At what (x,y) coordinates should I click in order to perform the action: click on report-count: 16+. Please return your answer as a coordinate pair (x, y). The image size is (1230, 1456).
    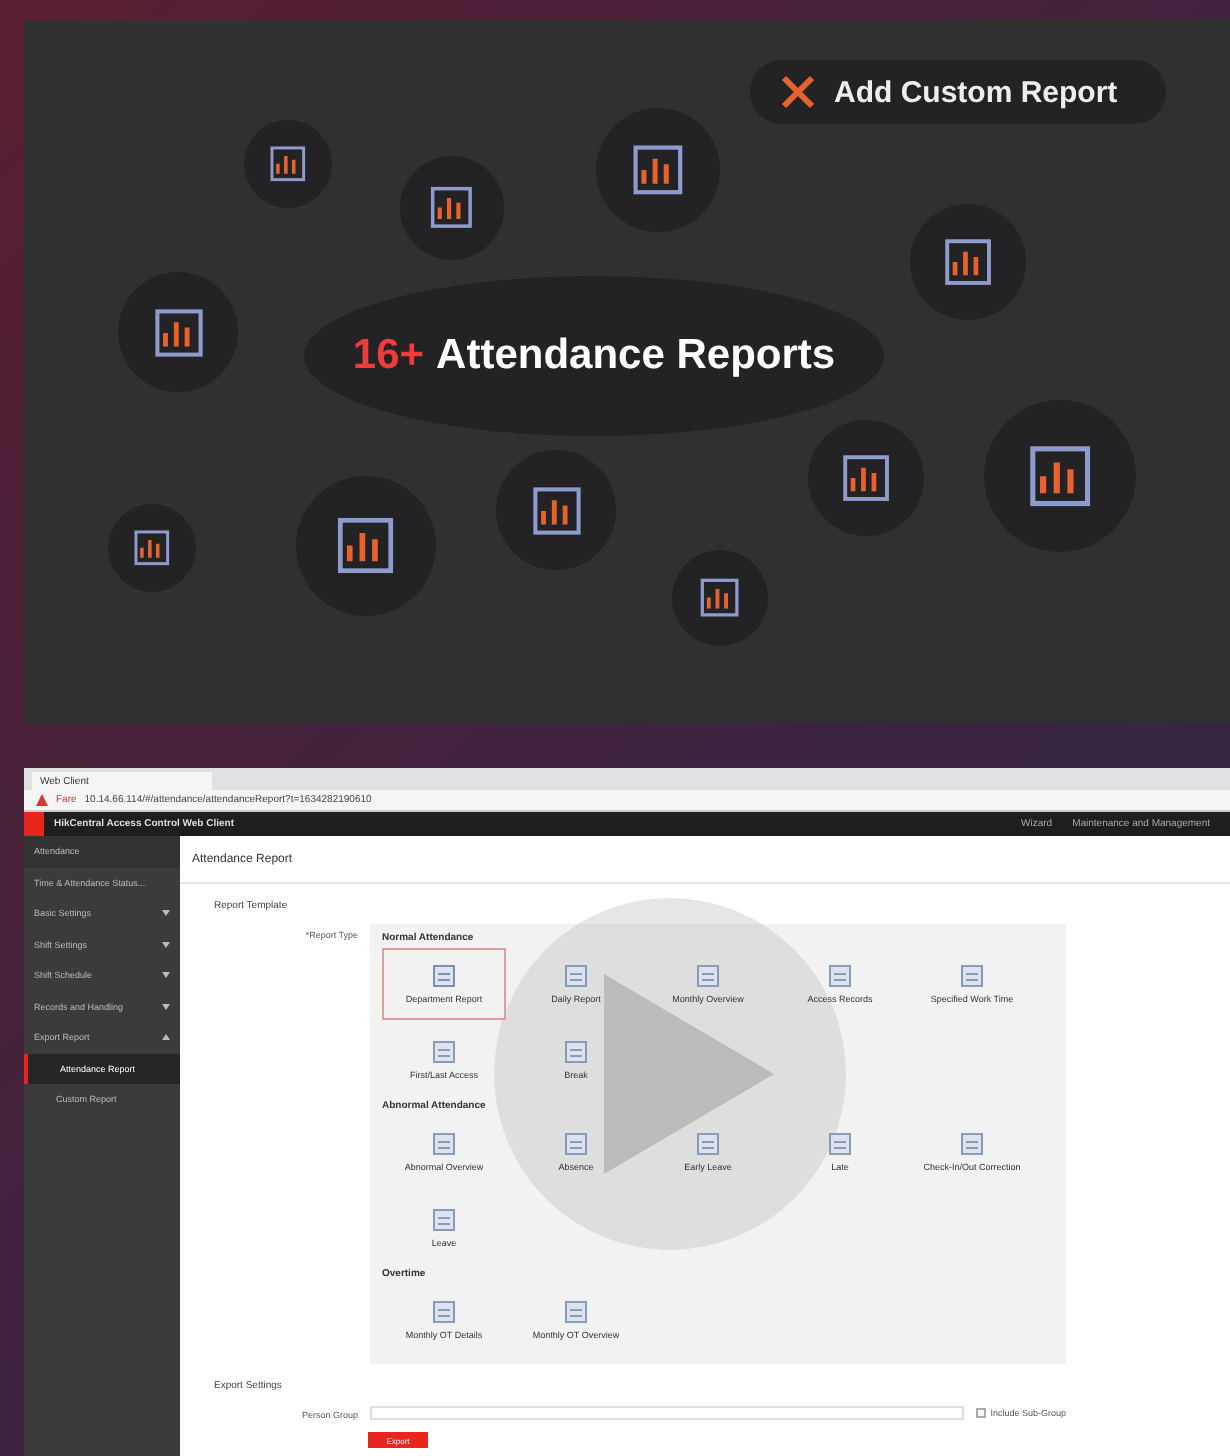
    Looking at the image, I should click on (388, 356).